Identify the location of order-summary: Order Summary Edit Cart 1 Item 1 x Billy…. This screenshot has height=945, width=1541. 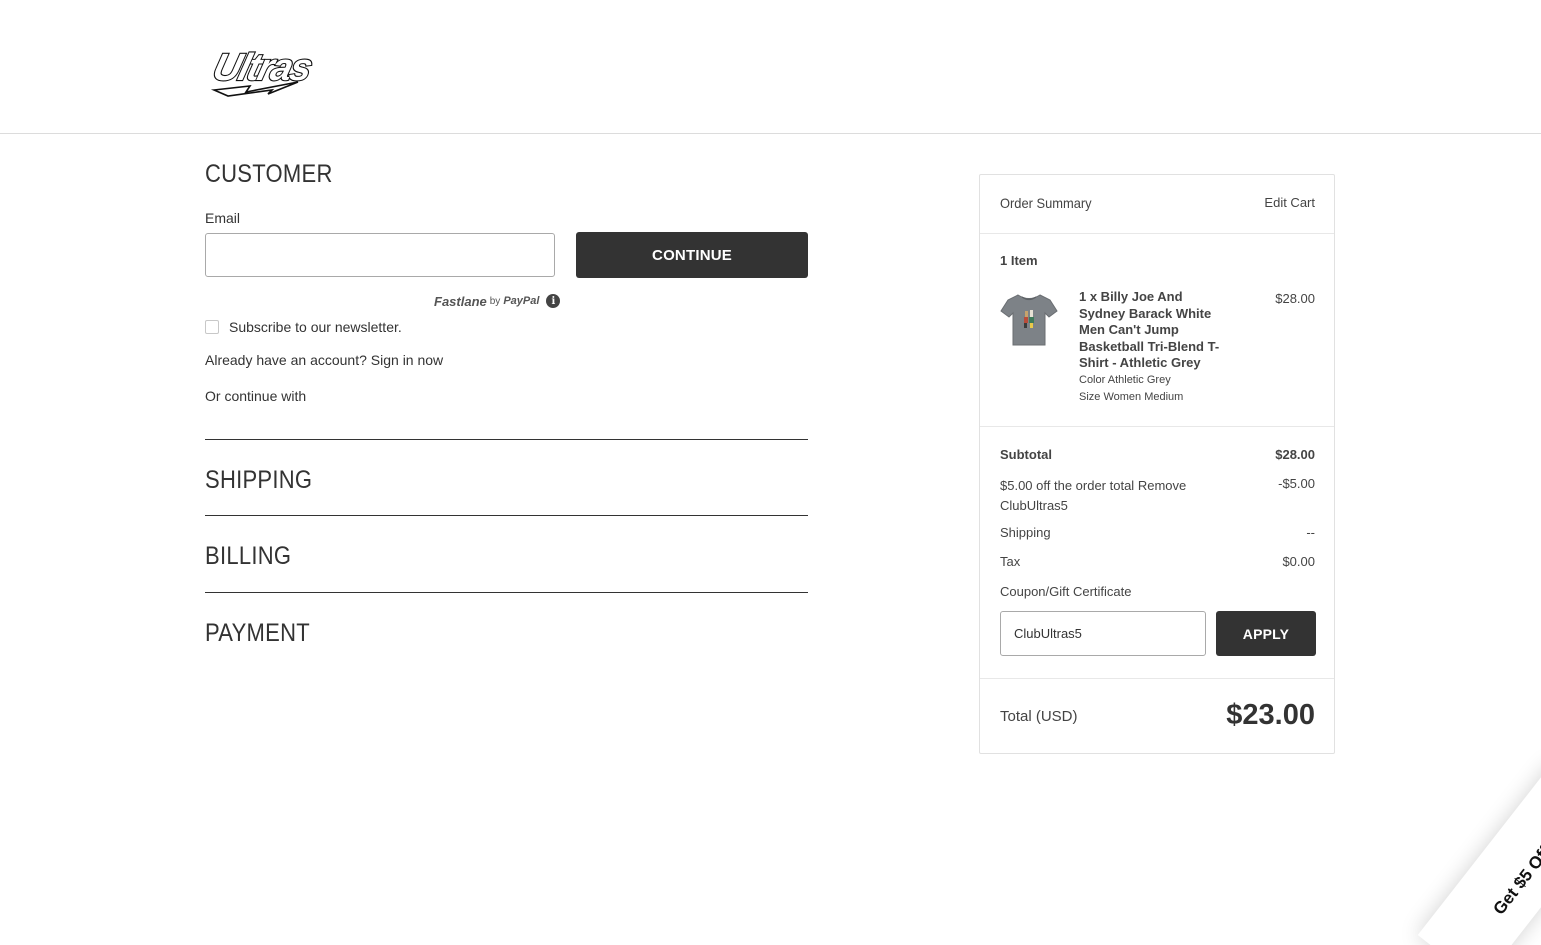
(1157, 464).